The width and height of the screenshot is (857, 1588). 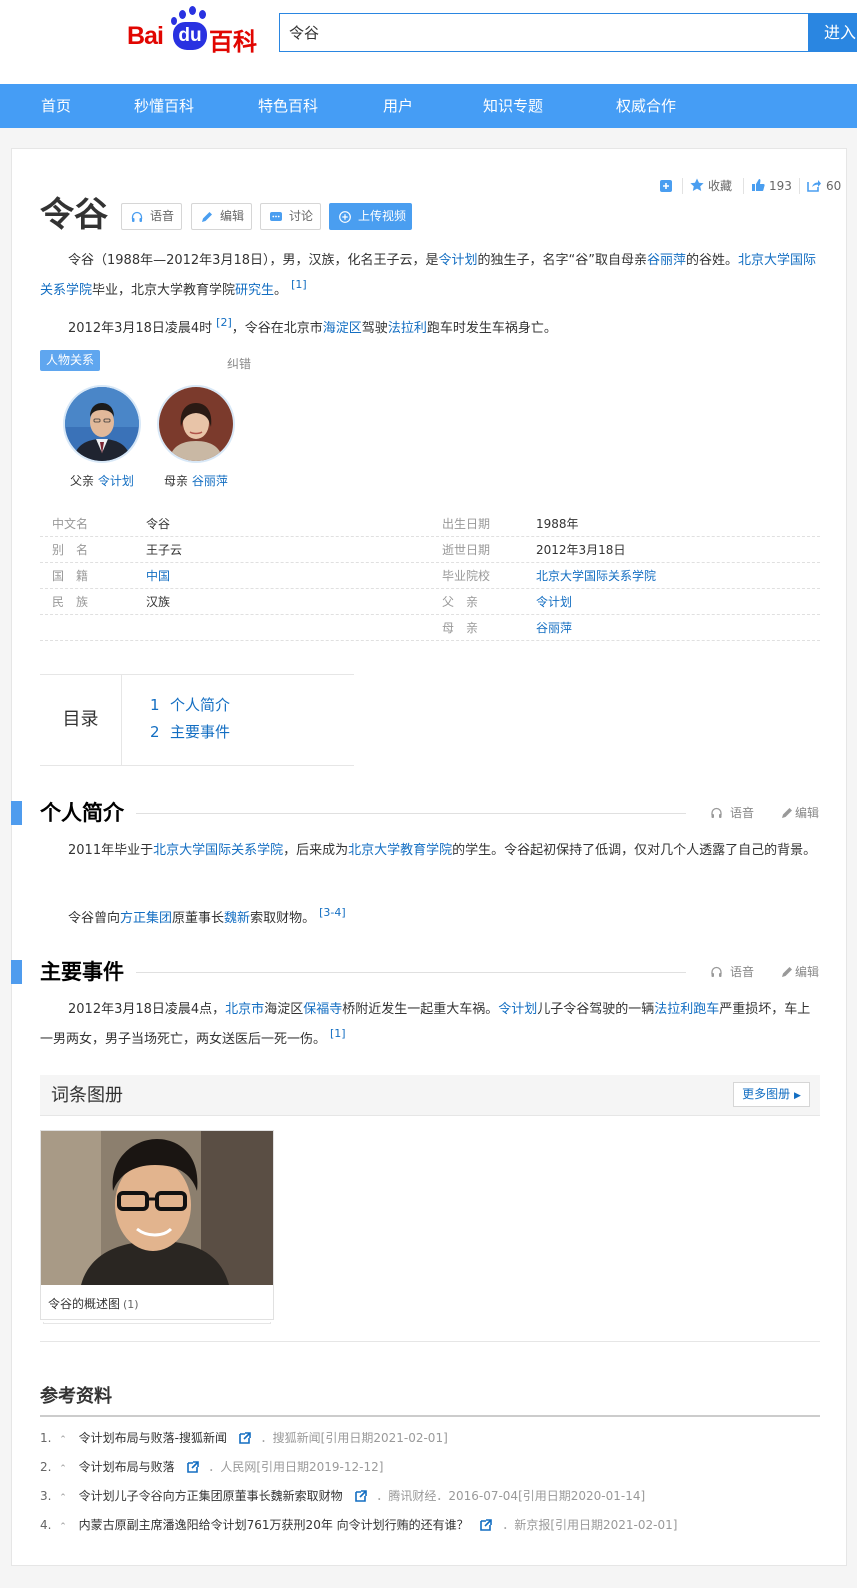 What do you see at coordinates (237, 918) in the screenshot?
I see `link-wei-xin: 魏新` at bounding box center [237, 918].